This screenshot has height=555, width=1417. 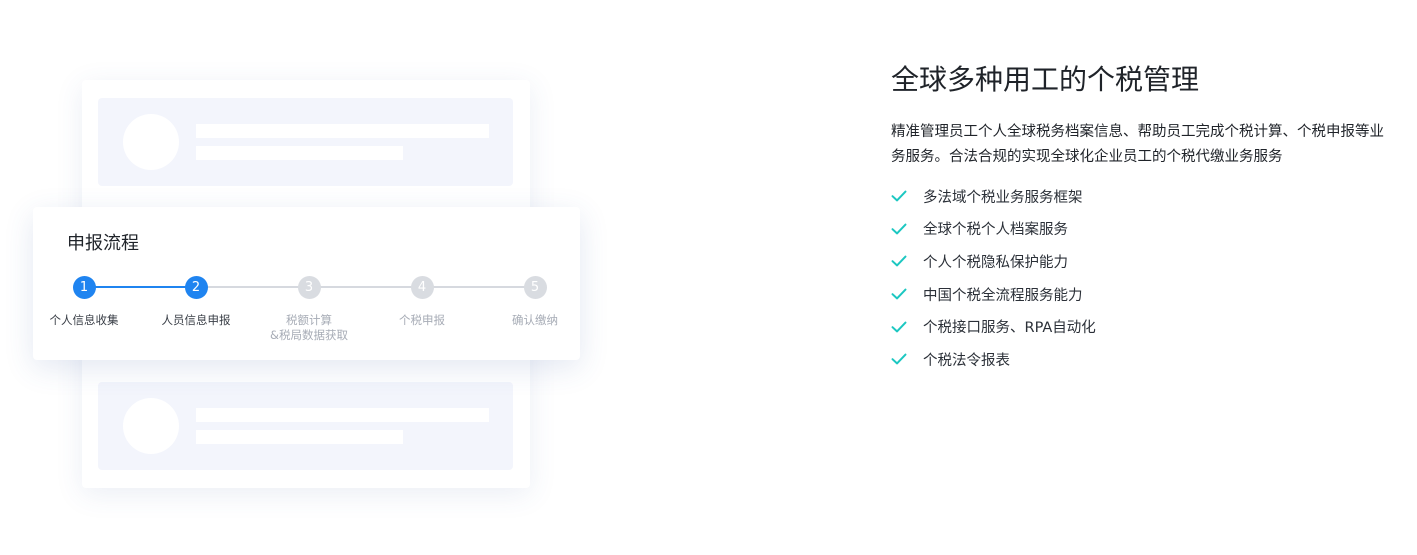 I want to click on feature-text: 全球个税个人档案服务, so click(x=995, y=230).